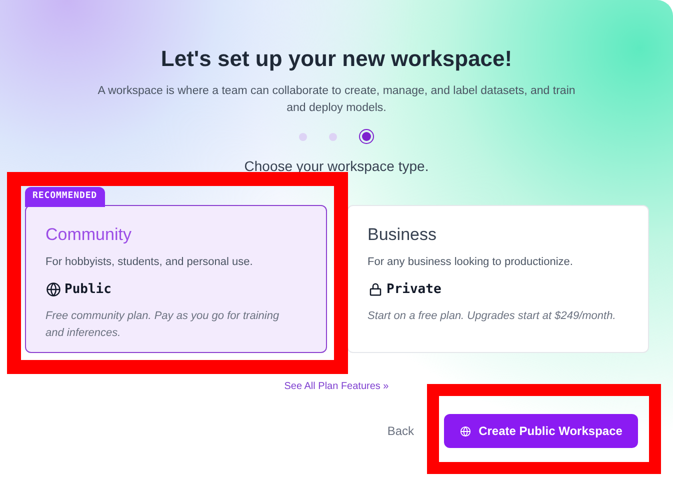 The height and width of the screenshot is (484, 673). What do you see at coordinates (497, 279) in the screenshot?
I see `plan-card: Business For any business looking to productionize. Private Start on a free plan. Upgrades start at $249/month.` at bounding box center [497, 279].